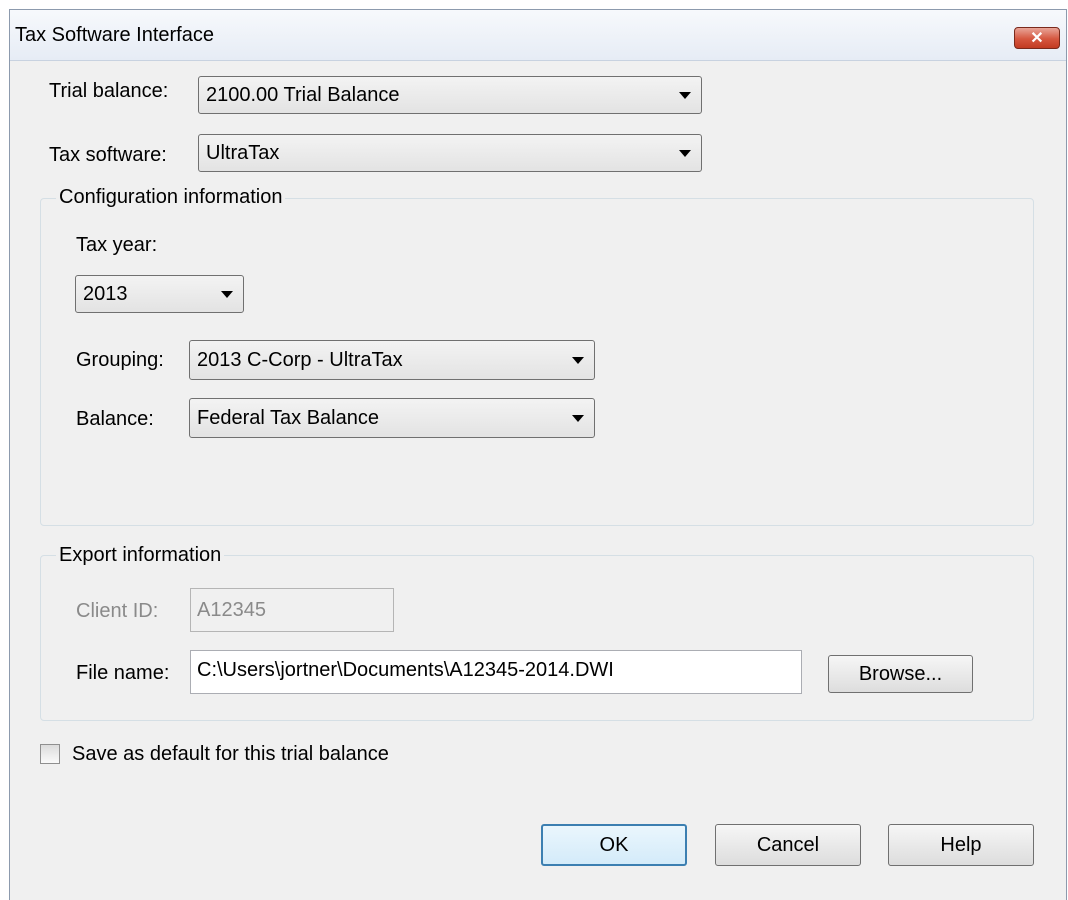 This screenshot has width=1068, height=900. What do you see at coordinates (450, 95) in the screenshot?
I see `trial-balance-select: 2100.00 Trial Balance` at bounding box center [450, 95].